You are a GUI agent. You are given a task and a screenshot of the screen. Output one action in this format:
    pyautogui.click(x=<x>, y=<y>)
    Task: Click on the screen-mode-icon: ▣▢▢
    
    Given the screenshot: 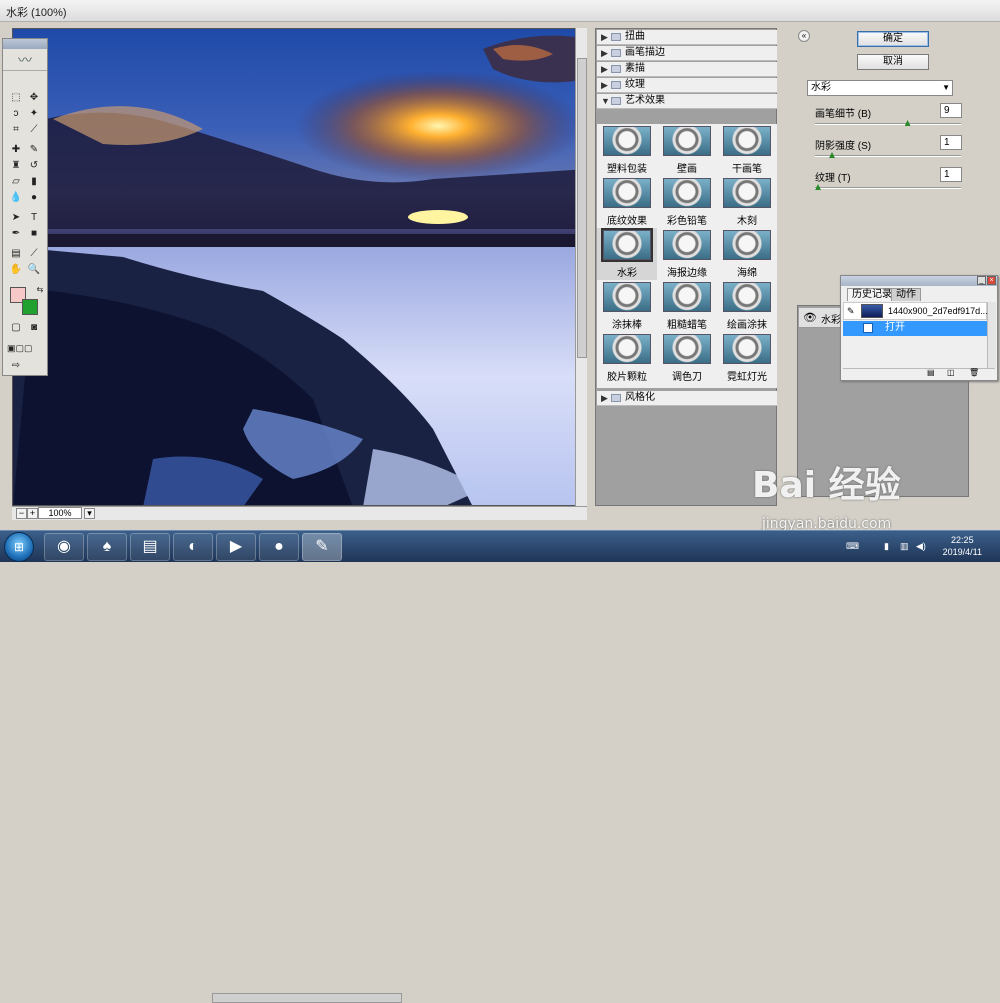 What is the action you would take?
    pyautogui.click(x=20, y=348)
    